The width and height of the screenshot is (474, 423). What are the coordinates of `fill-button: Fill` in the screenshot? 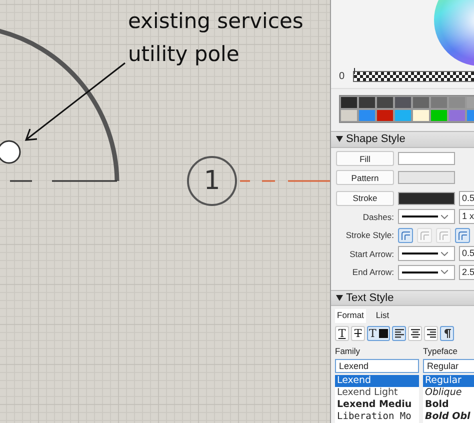 It's located at (365, 158).